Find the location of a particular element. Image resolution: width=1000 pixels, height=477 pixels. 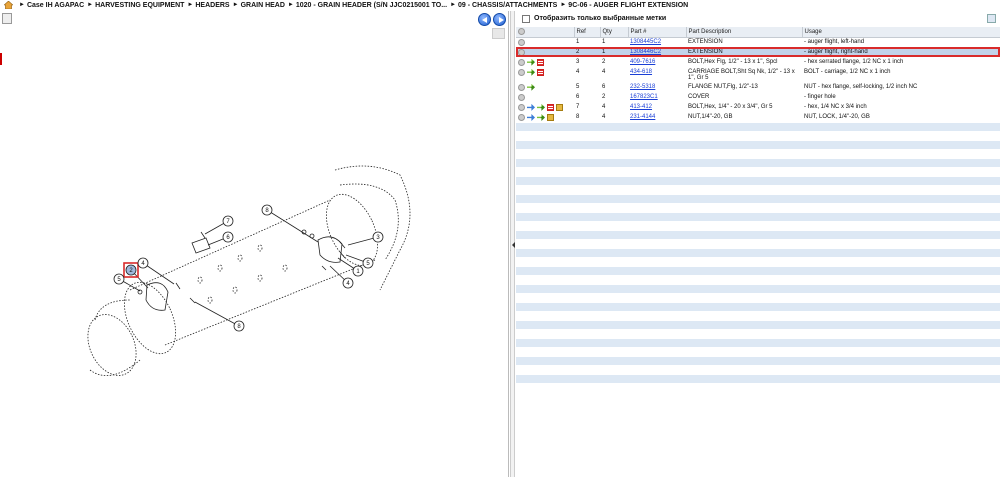

breadcrumb-item: GRAIN HEAD is located at coordinates (263, 5).